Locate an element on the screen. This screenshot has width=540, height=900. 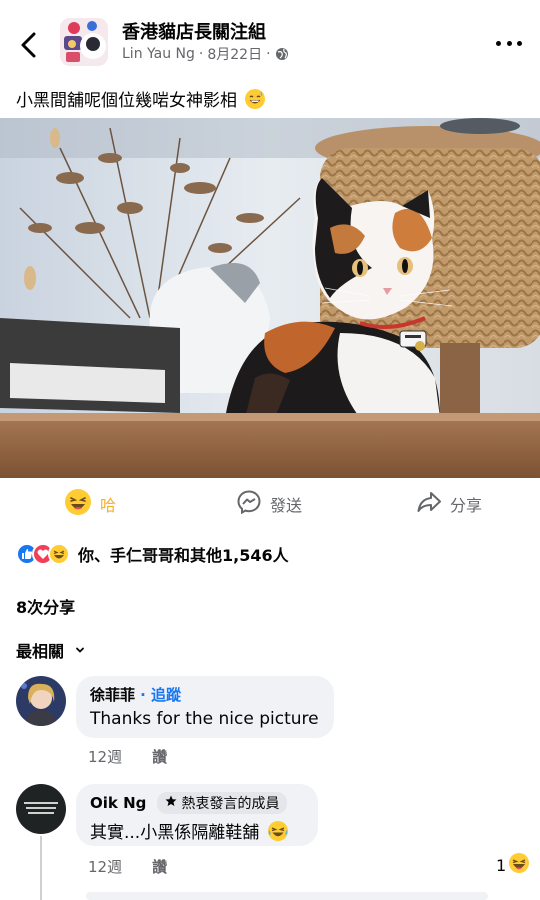
comment-bubble: Oik Ng 熱衷發言的成員 其實...小黑係隔離鞋舖 is located at coordinates (197, 815).